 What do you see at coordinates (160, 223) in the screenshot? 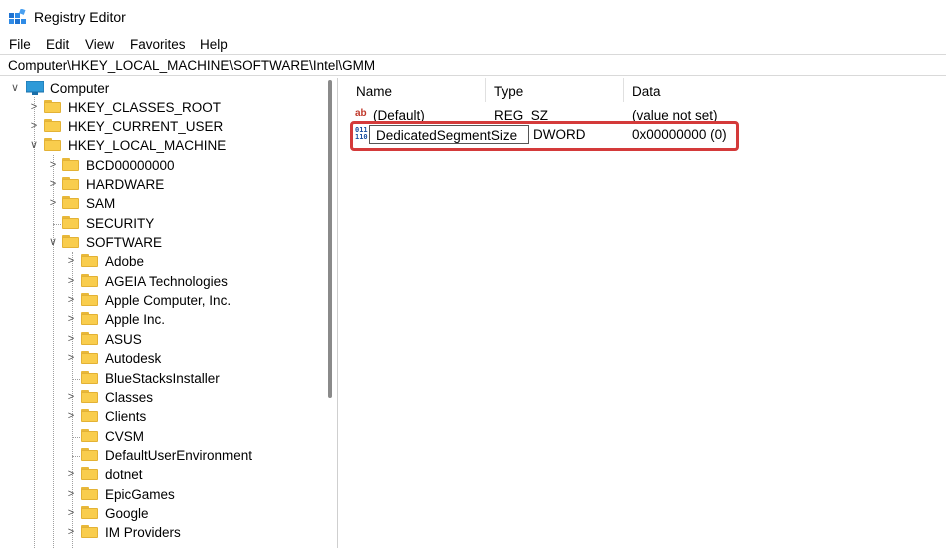
I see `tree-item: SECURITY` at bounding box center [160, 223].